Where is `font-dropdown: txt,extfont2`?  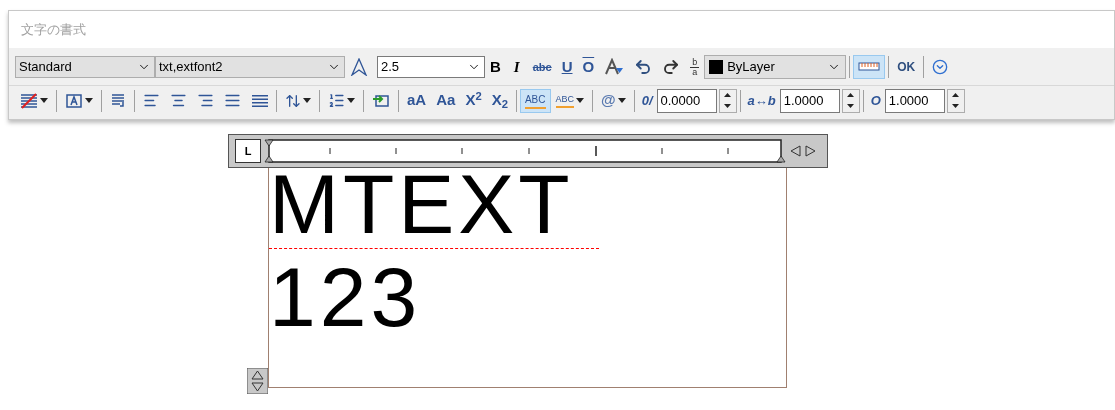 font-dropdown: txt,extfont2 is located at coordinates (250, 67).